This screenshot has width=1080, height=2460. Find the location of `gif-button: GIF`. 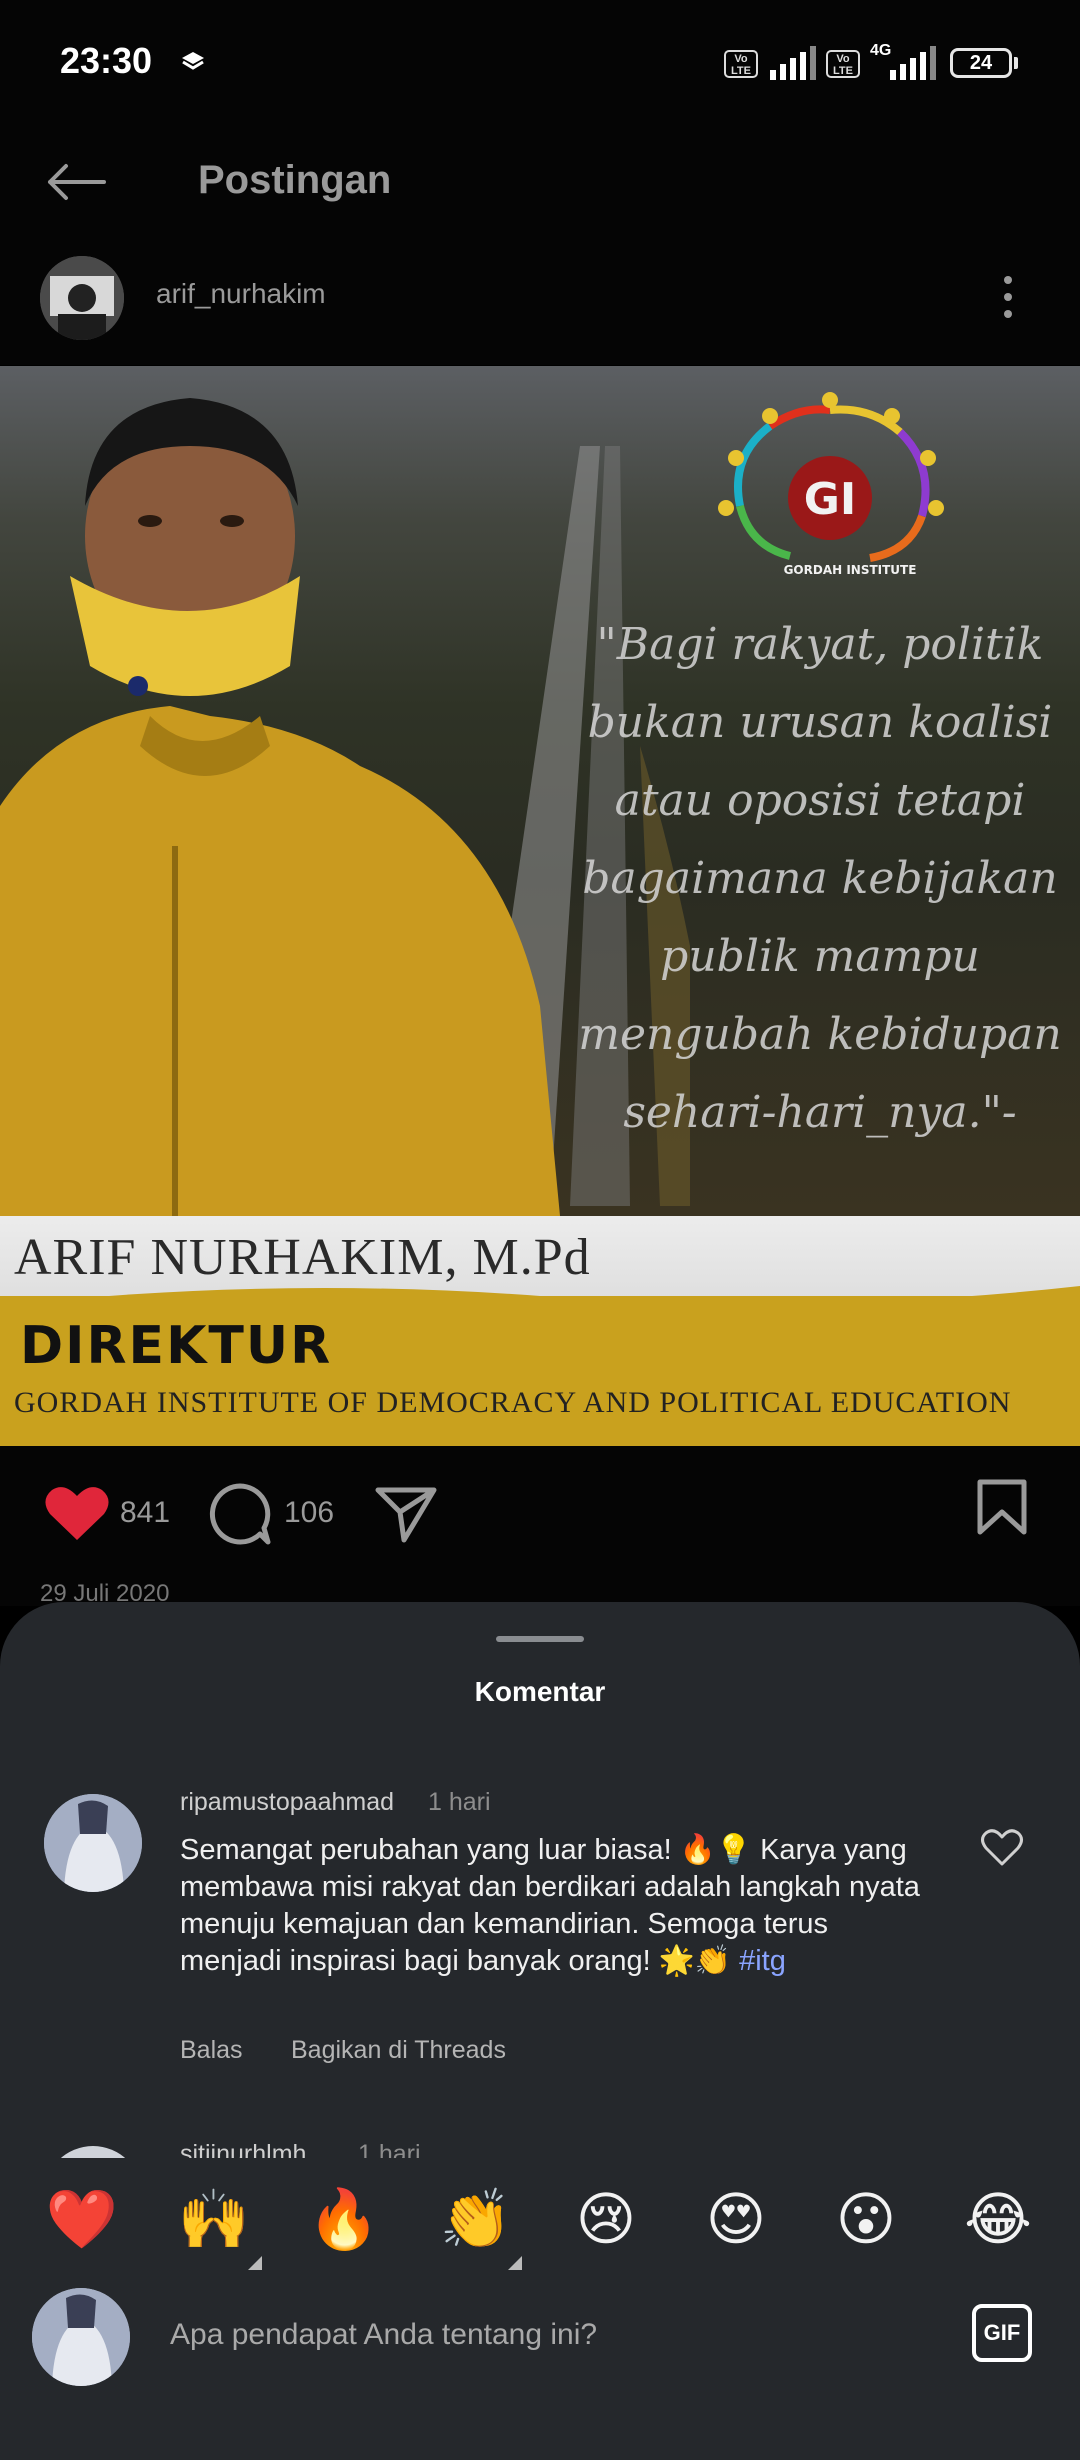

gif-button: GIF is located at coordinates (1002, 2333).